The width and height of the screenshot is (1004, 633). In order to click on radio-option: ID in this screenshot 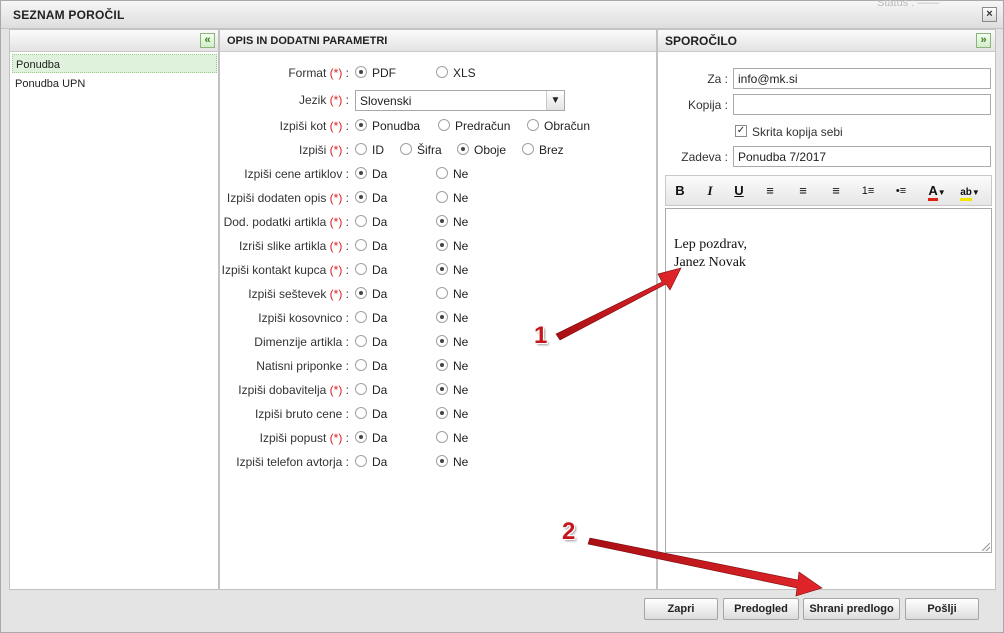, I will do `click(369, 151)`.